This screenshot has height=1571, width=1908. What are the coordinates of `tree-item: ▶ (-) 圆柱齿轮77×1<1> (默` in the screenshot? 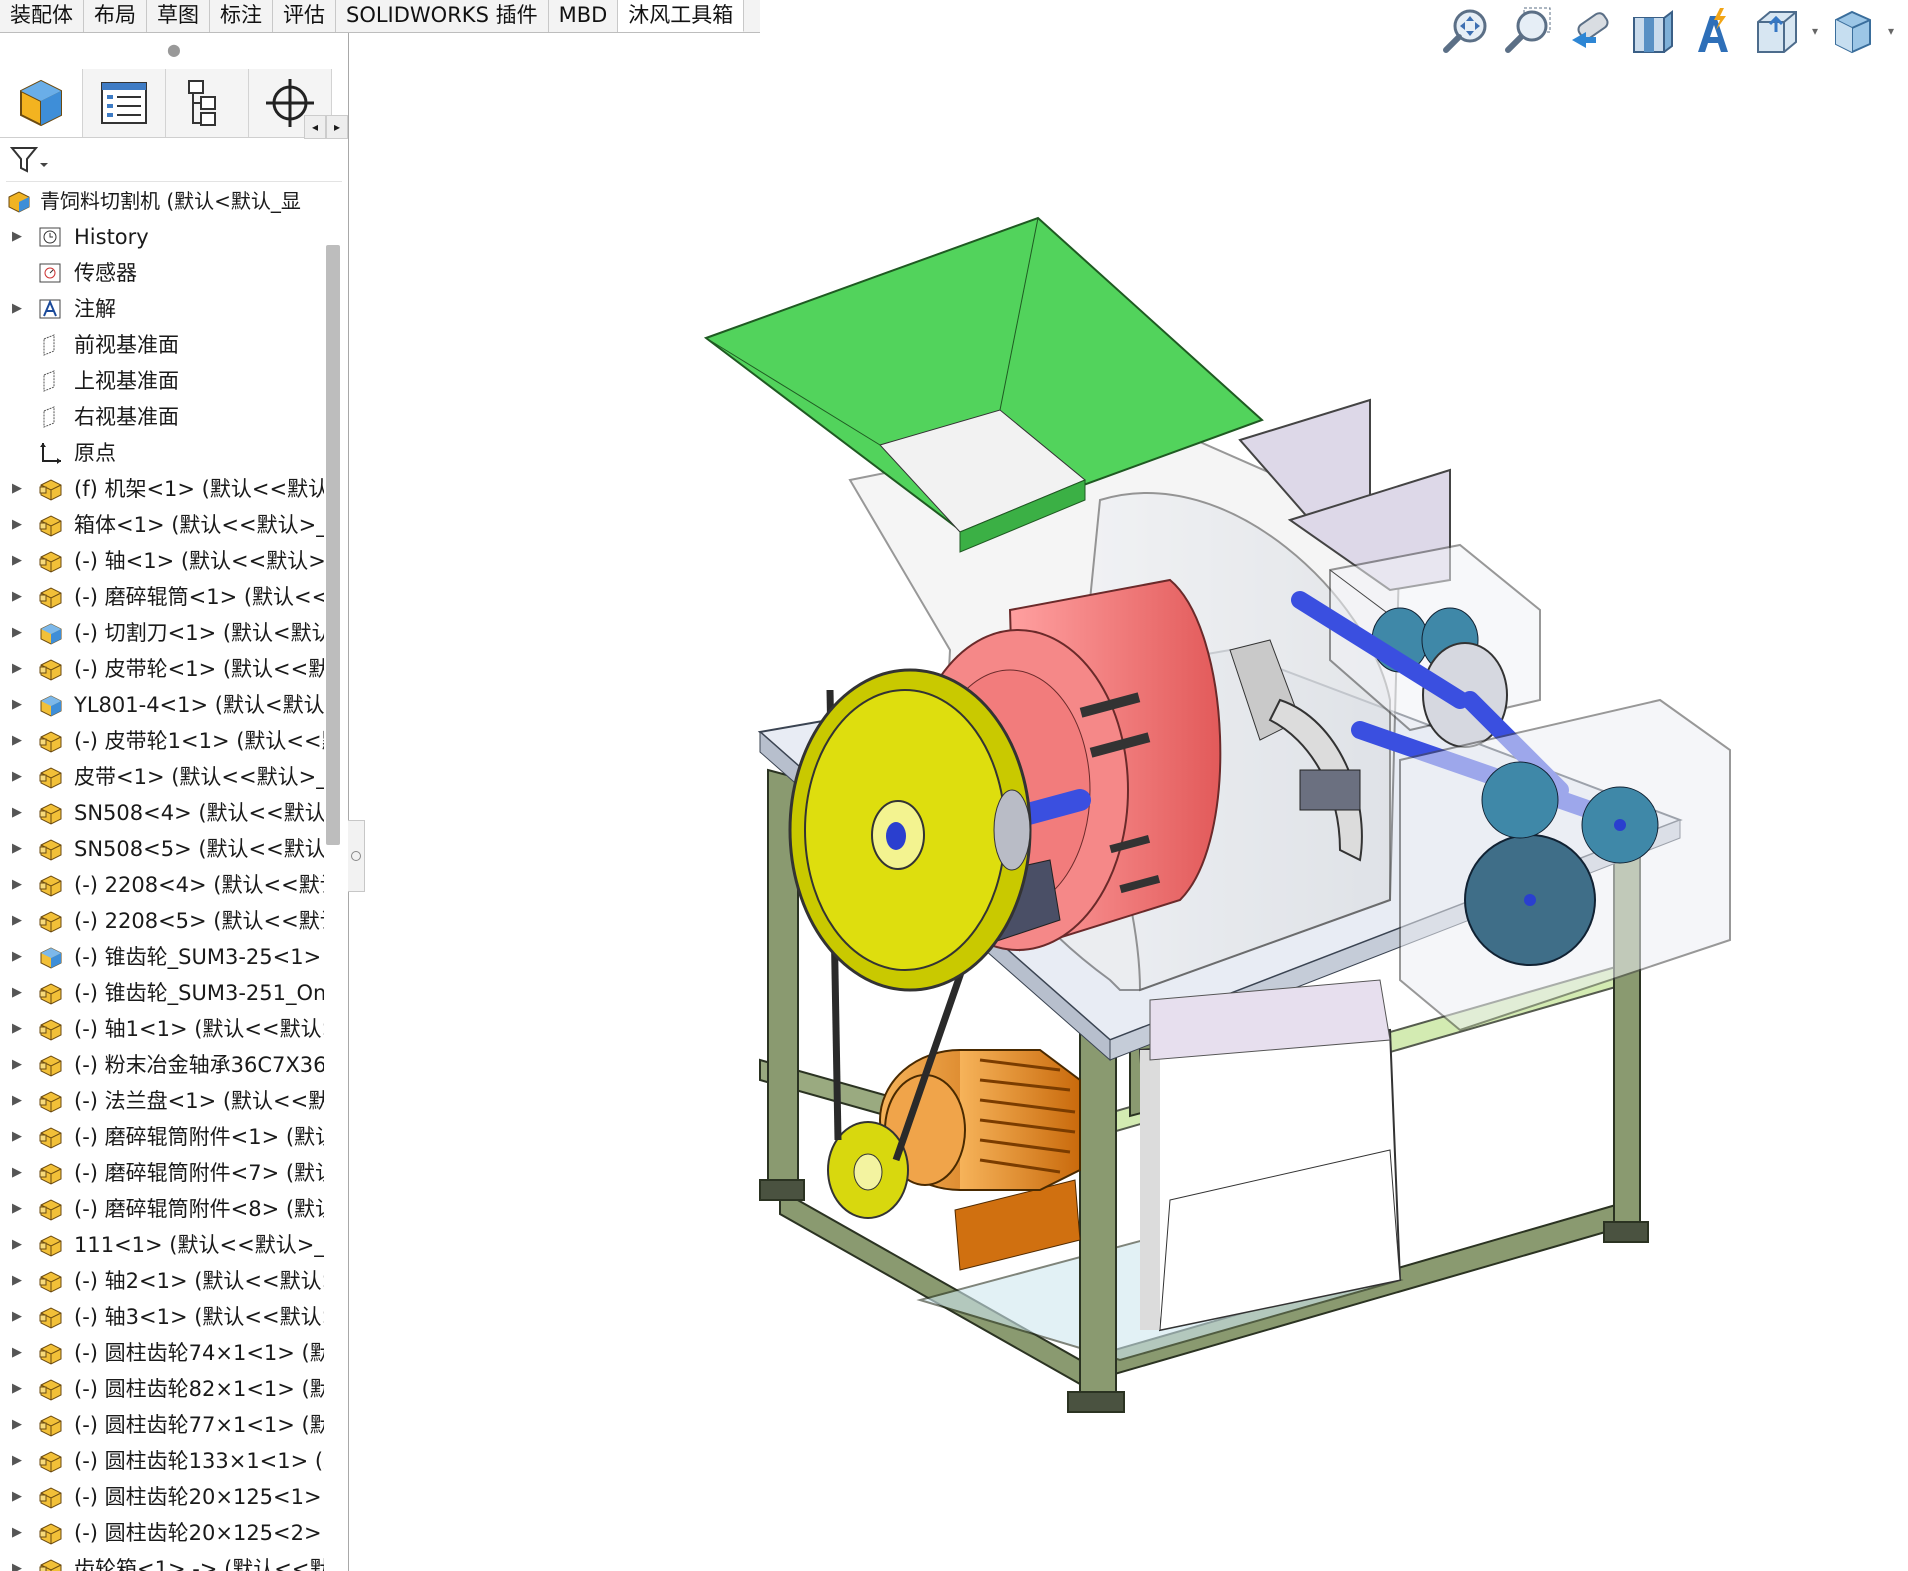 It's located at (162, 1425).